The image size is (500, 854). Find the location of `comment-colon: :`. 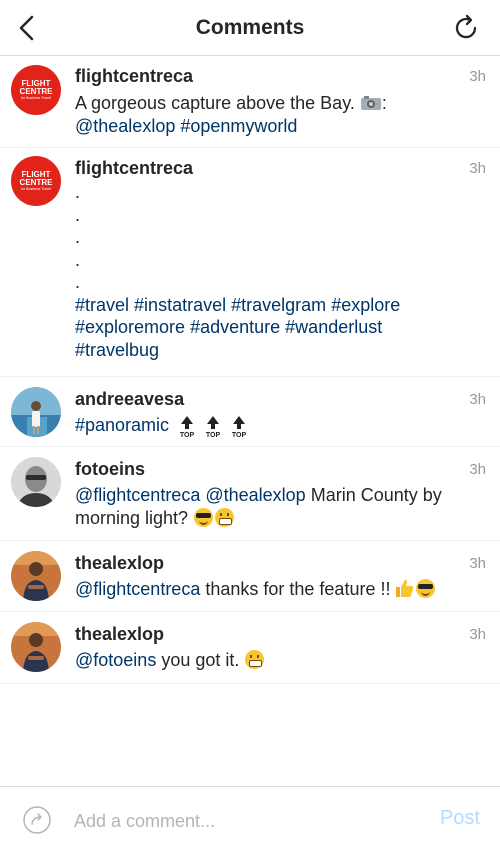

comment-colon: : is located at coordinates (384, 103).